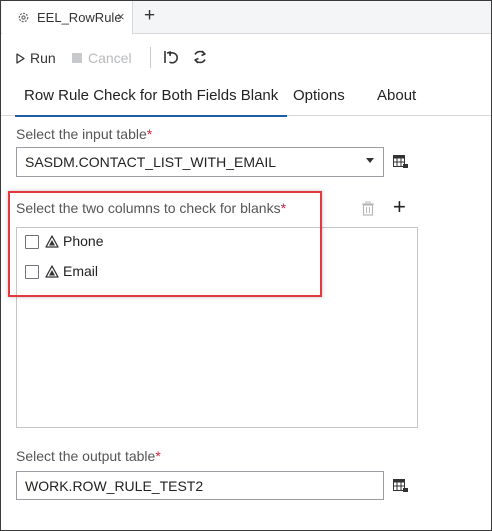 The height and width of the screenshot is (531, 492). What do you see at coordinates (246, 17) in the screenshot?
I see `editor-tab-strip: EEL_RowRule × +` at bounding box center [246, 17].